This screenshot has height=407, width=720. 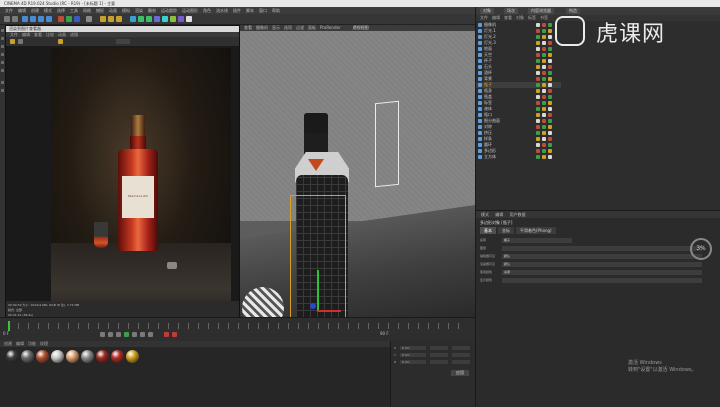 What do you see at coordinates (2, 30) in the screenshot?
I see `make-editable-icon` at bounding box center [2, 30].